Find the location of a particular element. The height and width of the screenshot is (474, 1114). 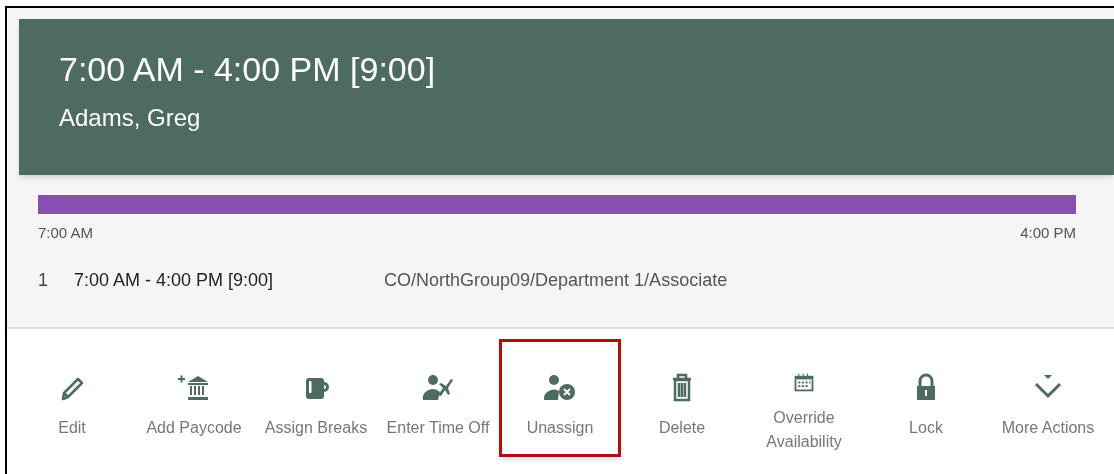

action-button: Delete is located at coordinates (682, 397).